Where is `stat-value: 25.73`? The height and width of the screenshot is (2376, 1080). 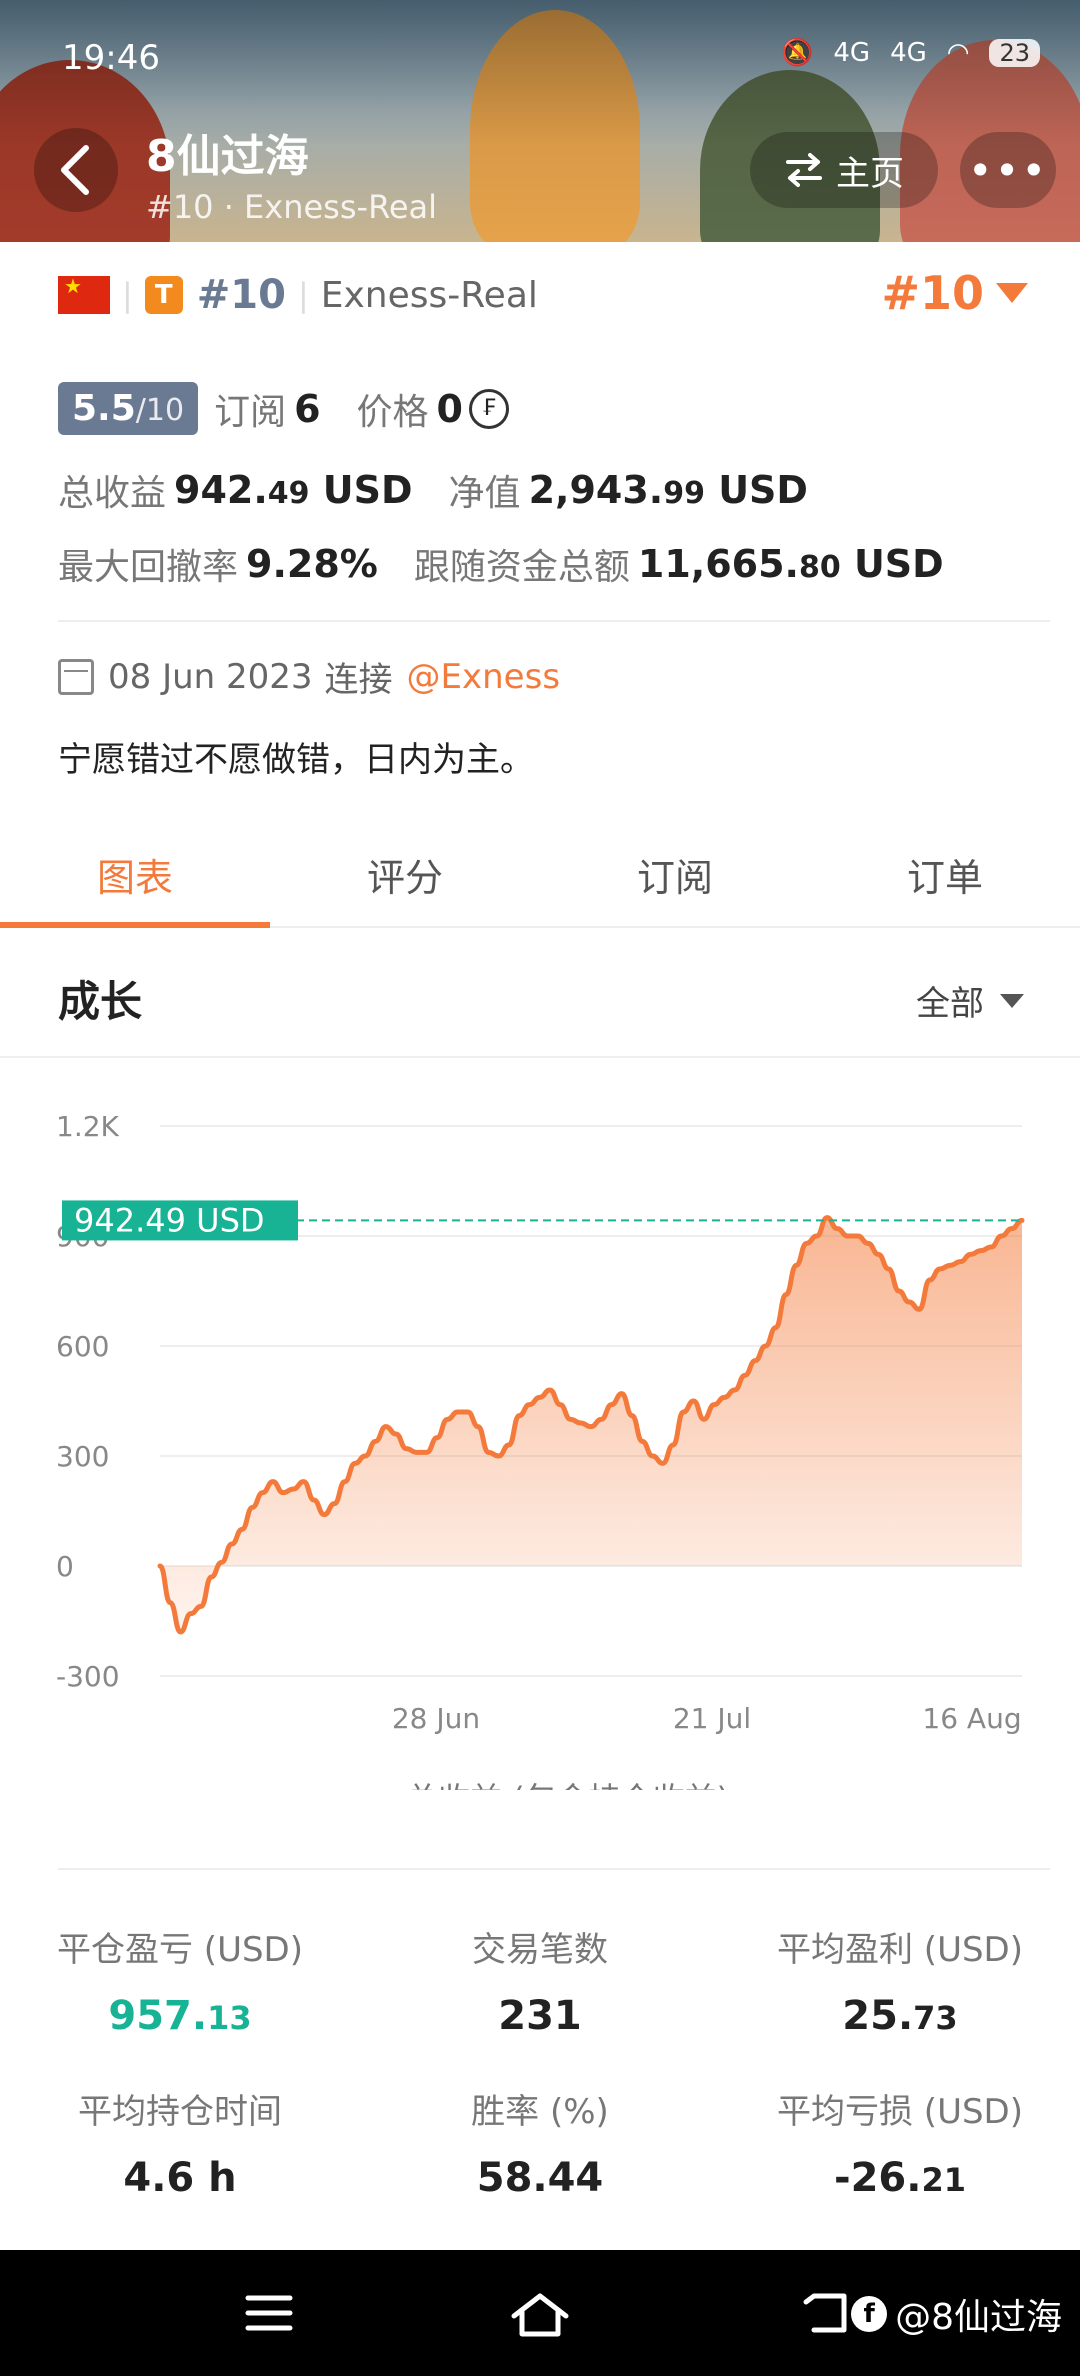
stat-value: 25.73 is located at coordinates (900, 2016).